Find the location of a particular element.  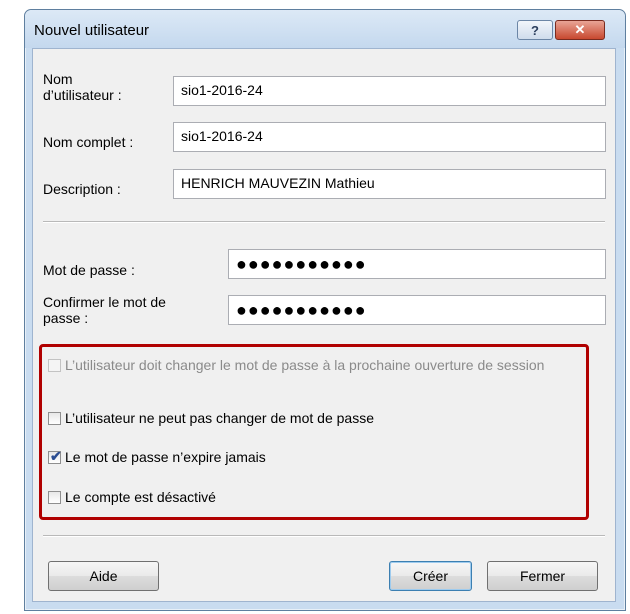

help-title-button: ? is located at coordinates (535, 30).